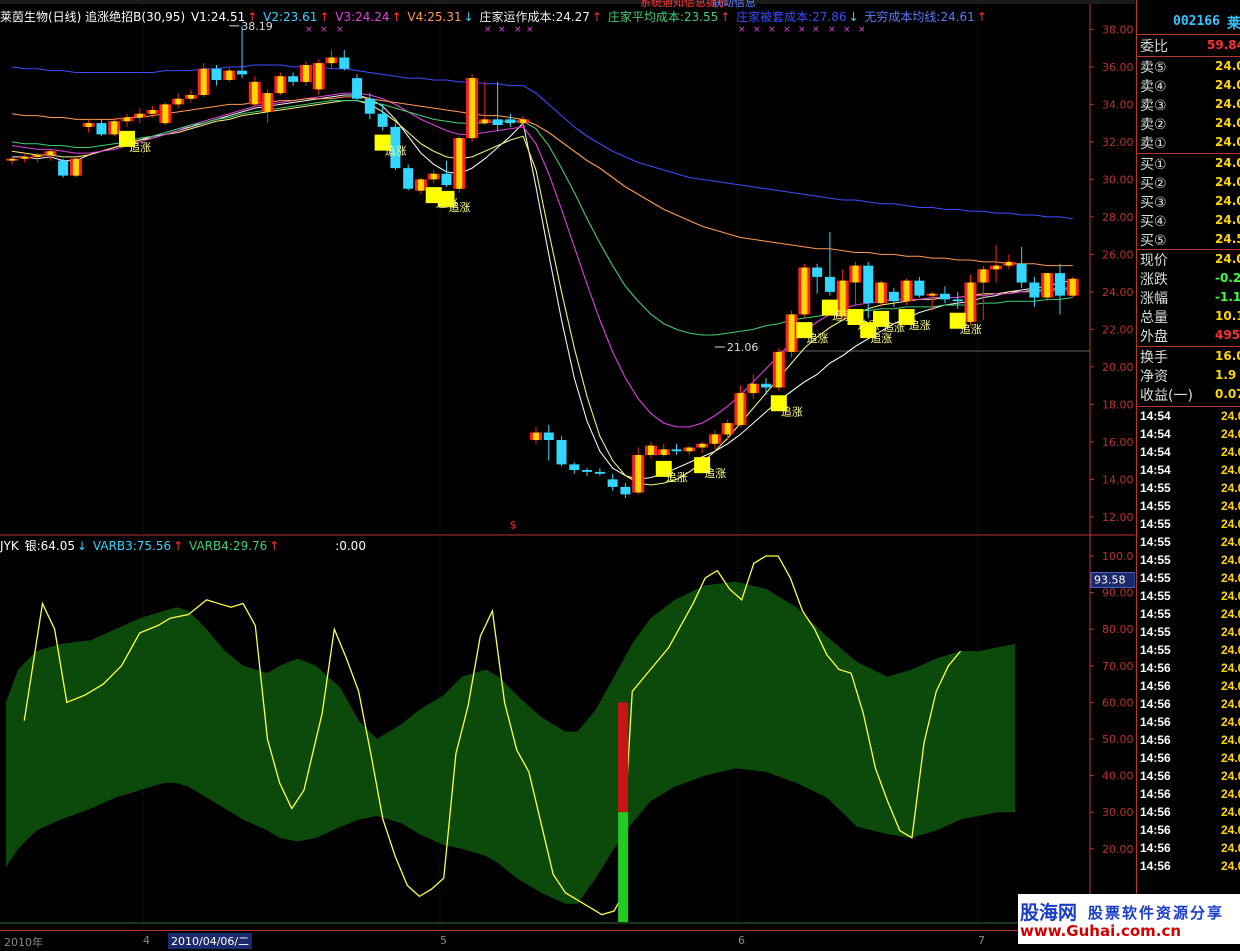 The width and height of the screenshot is (1240, 951). What do you see at coordinates (434, 17) in the screenshot?
I see `v4-value: V4:25.31` at bounding box center [434, 17].